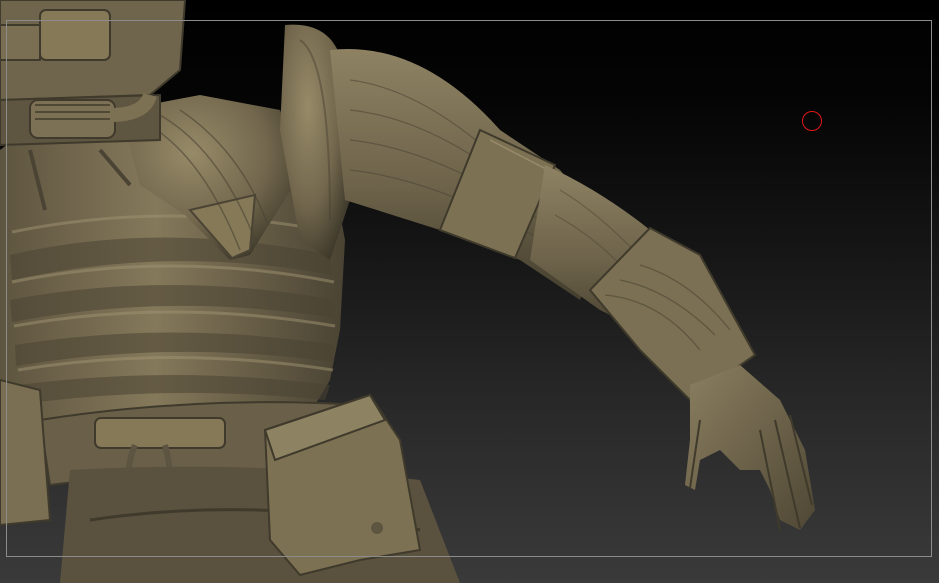 This screenshot has width=939, height=583. Describe the element at coordinates (750, 448) in the screenshot. I see `hand` at that location.